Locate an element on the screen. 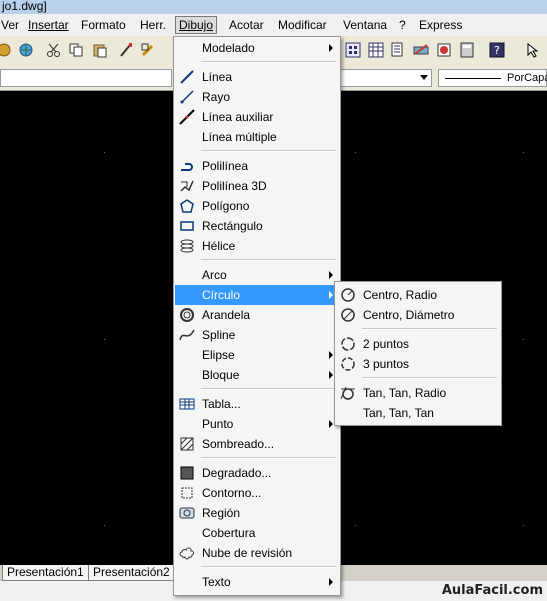  menu-item-label: 3 puntos is located at coordinates (386, 364).